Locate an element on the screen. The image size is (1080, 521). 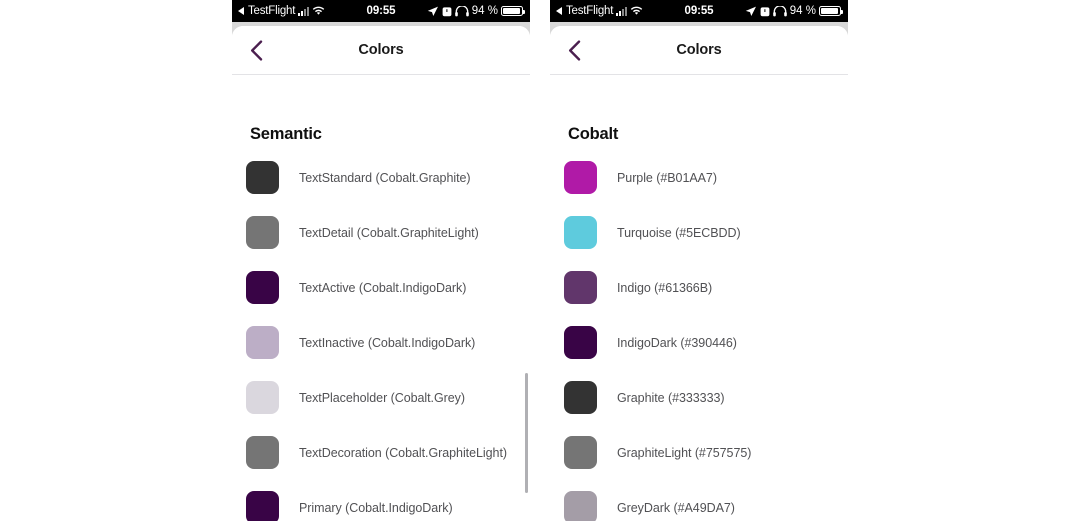
list-item: TextStandard (Cobalt.Graphite) is located at coordinates (381, 177).